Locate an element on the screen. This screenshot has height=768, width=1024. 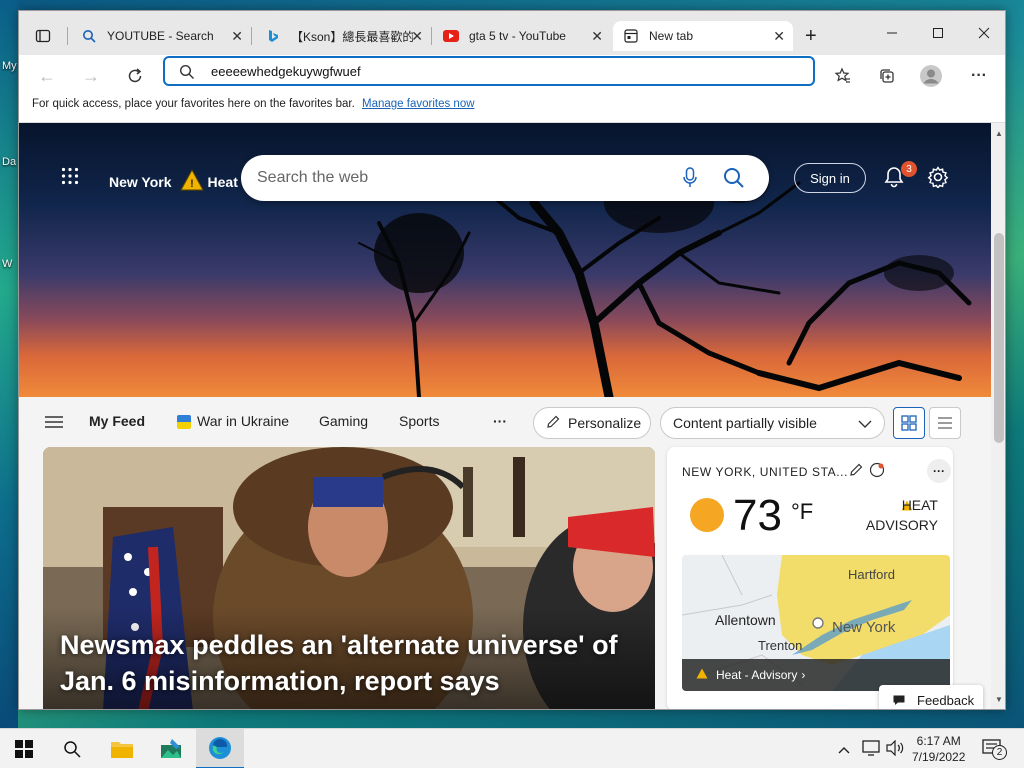
photo-app-icon is located at coordinates (171, 748).